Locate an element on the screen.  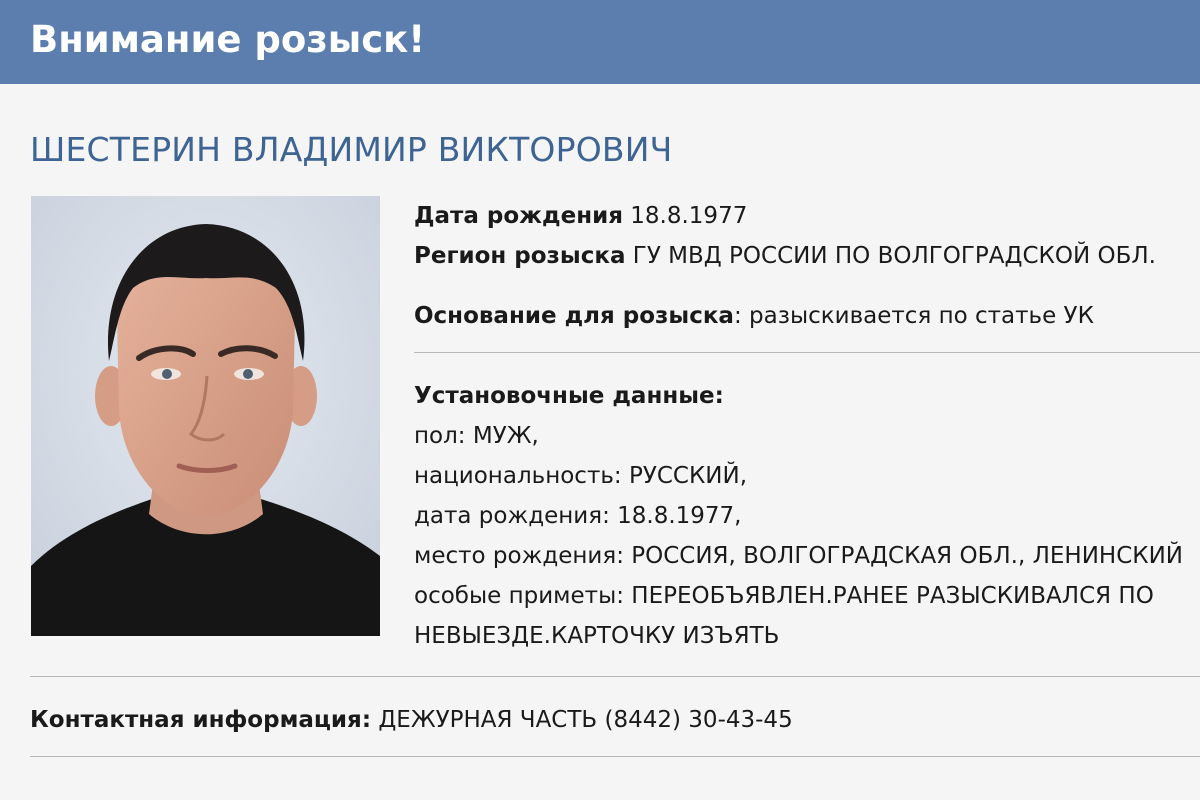
divider-contact-bottom is located at coordinates (615, 756).